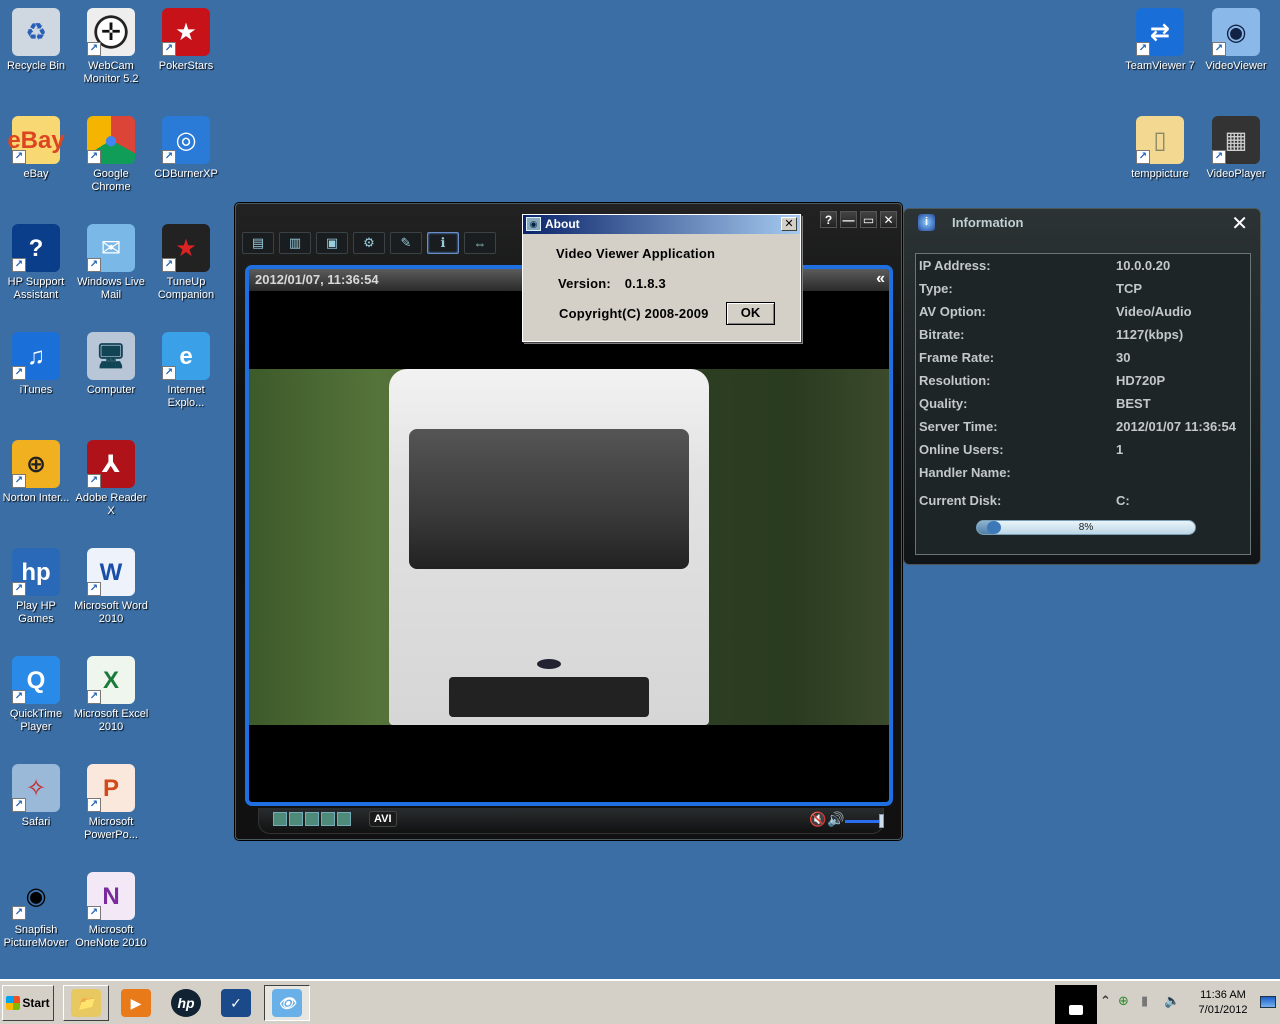 The height and width of the screenshot is (1024, 1280). I want to click on toolbar-snapshot-folder-button: ▣, so click(332, 243).